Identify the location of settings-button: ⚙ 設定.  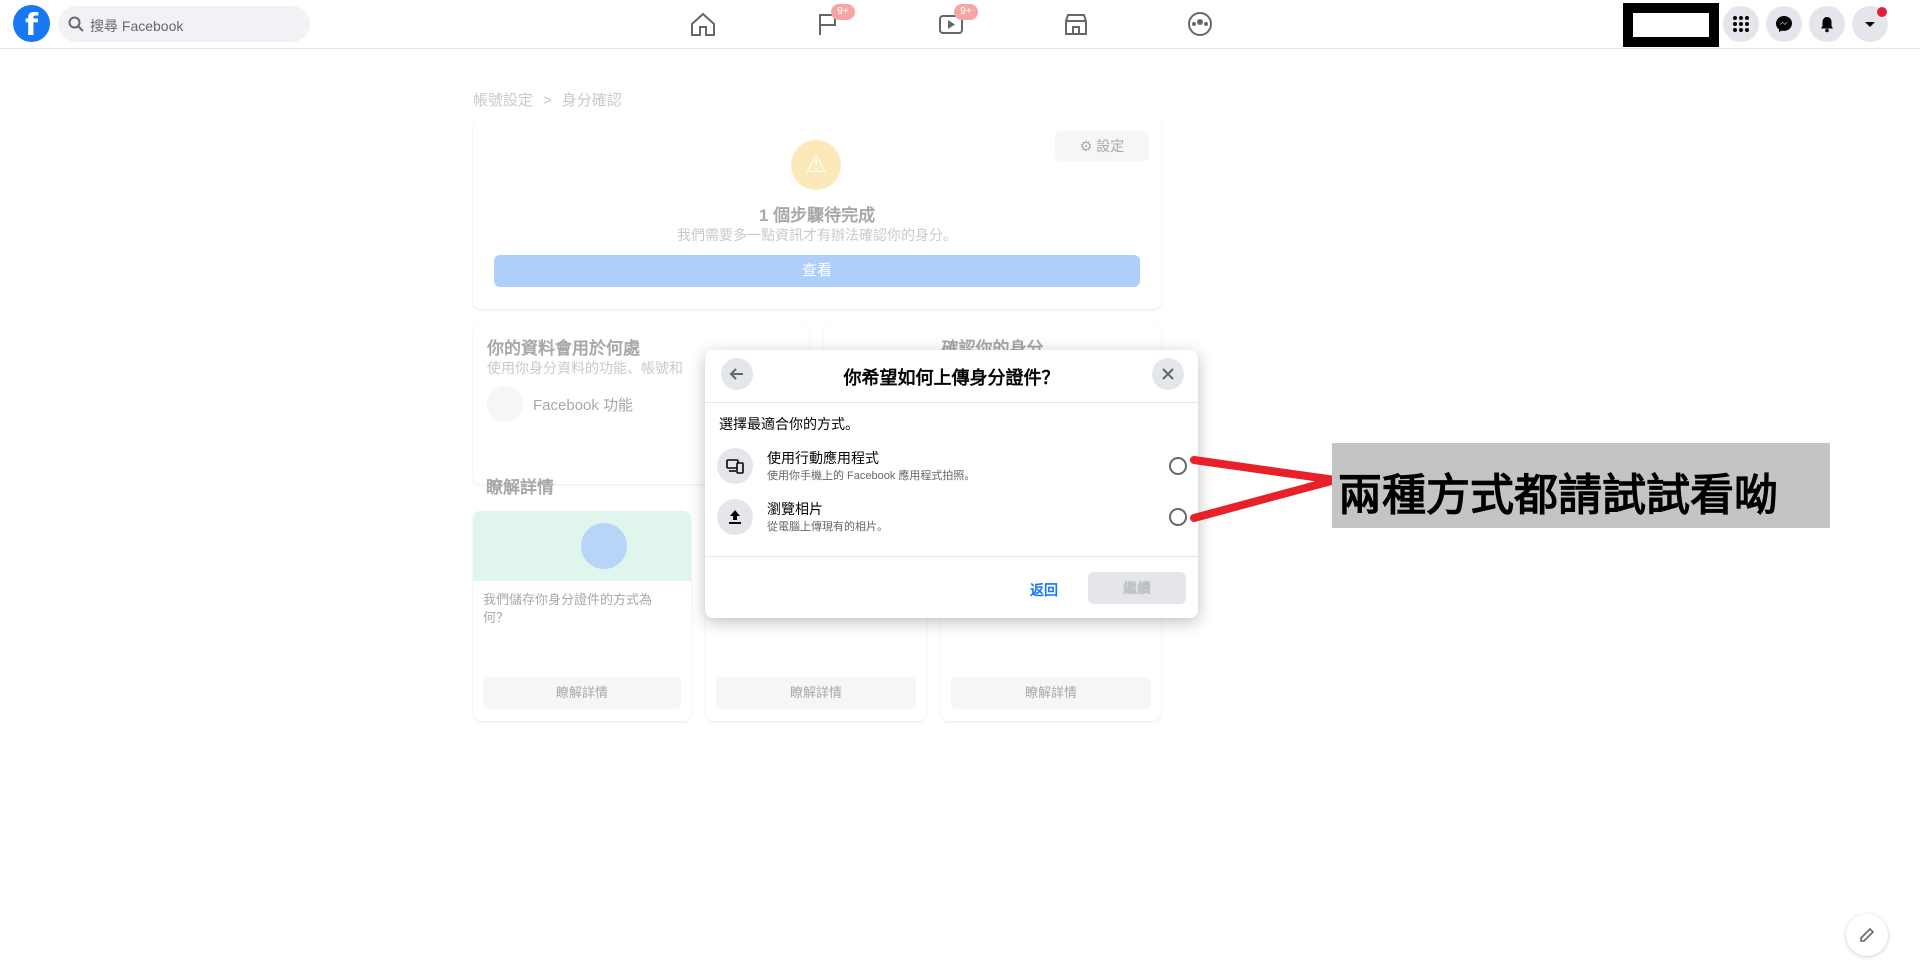
(1102, 146).